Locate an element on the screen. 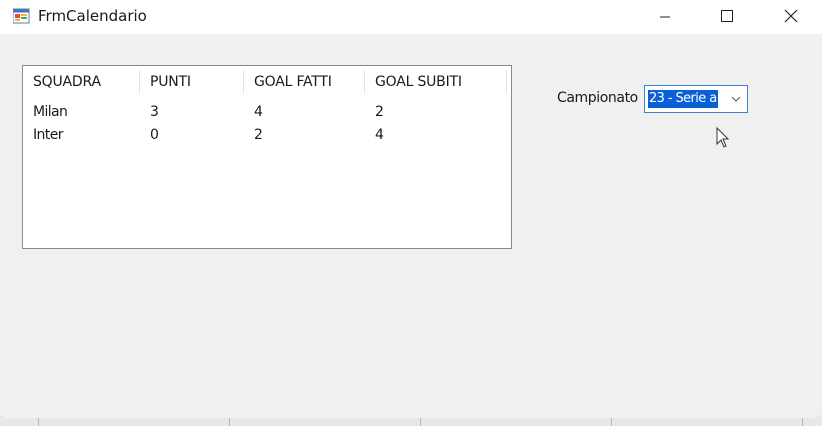 The image size is (822, 426). minimize-icon is located at coordinates (665, 16).